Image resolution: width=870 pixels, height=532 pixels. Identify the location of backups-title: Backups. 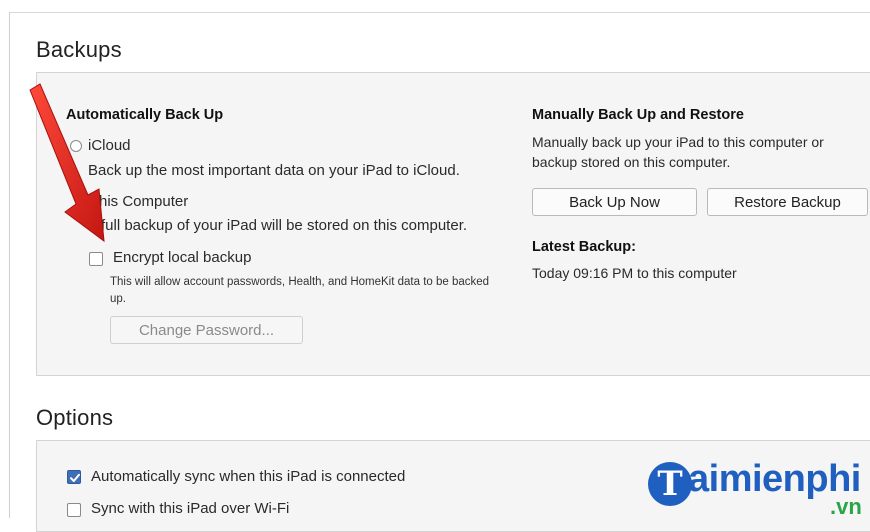
(79, 49).